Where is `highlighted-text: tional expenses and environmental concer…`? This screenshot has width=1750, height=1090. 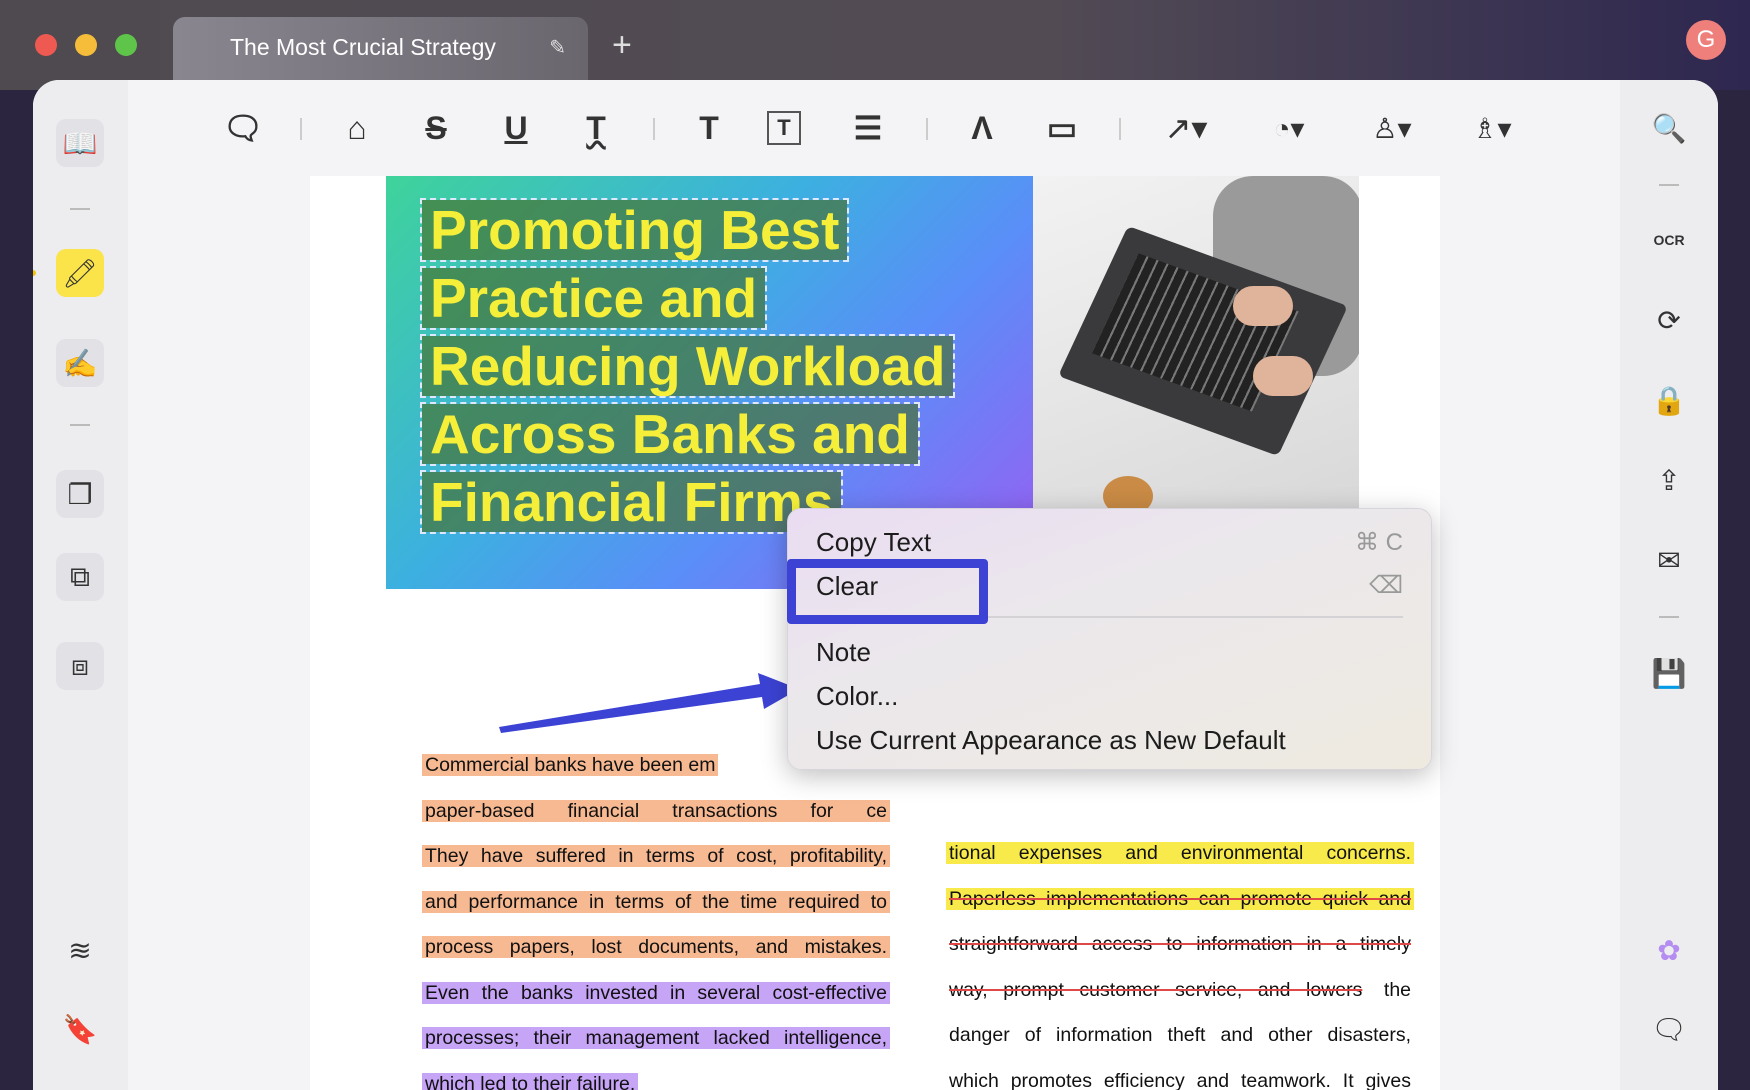
highlighted-text: tional expenses and environmental concer… is located at coordinates (1180, 853).